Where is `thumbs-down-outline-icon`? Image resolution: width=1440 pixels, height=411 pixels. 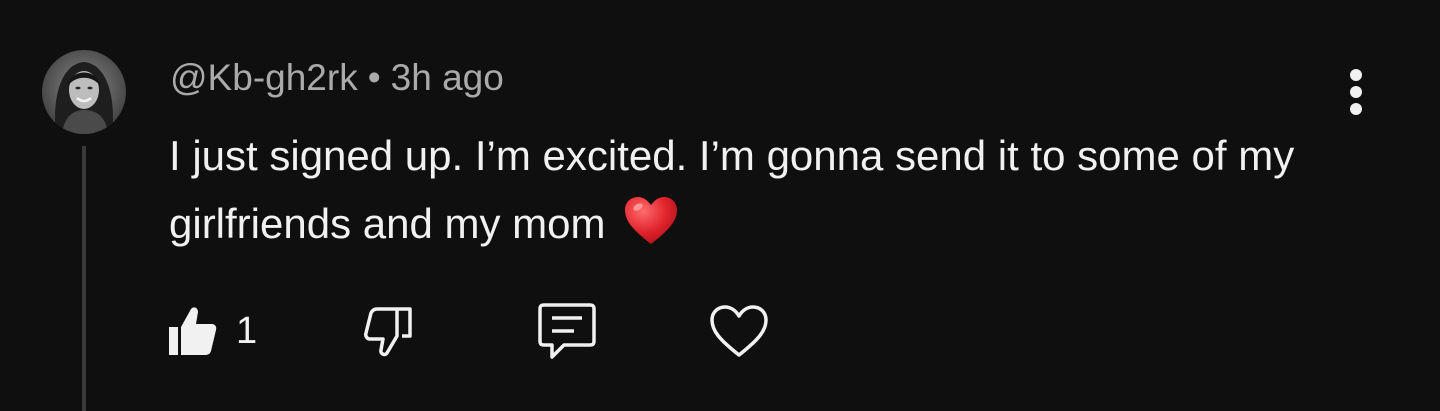 thumbs-down-outline-icon is located at coordinates (388, 332).